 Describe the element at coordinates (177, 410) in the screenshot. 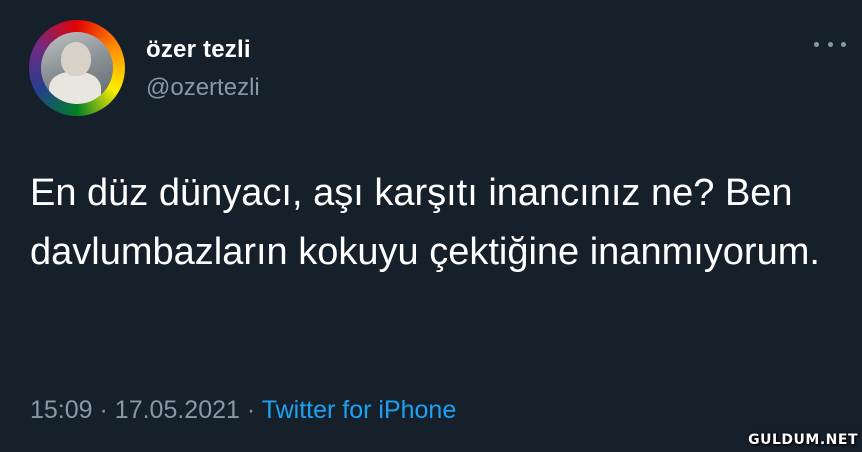

I see `tweet-date: 17.05.2021` at that location.